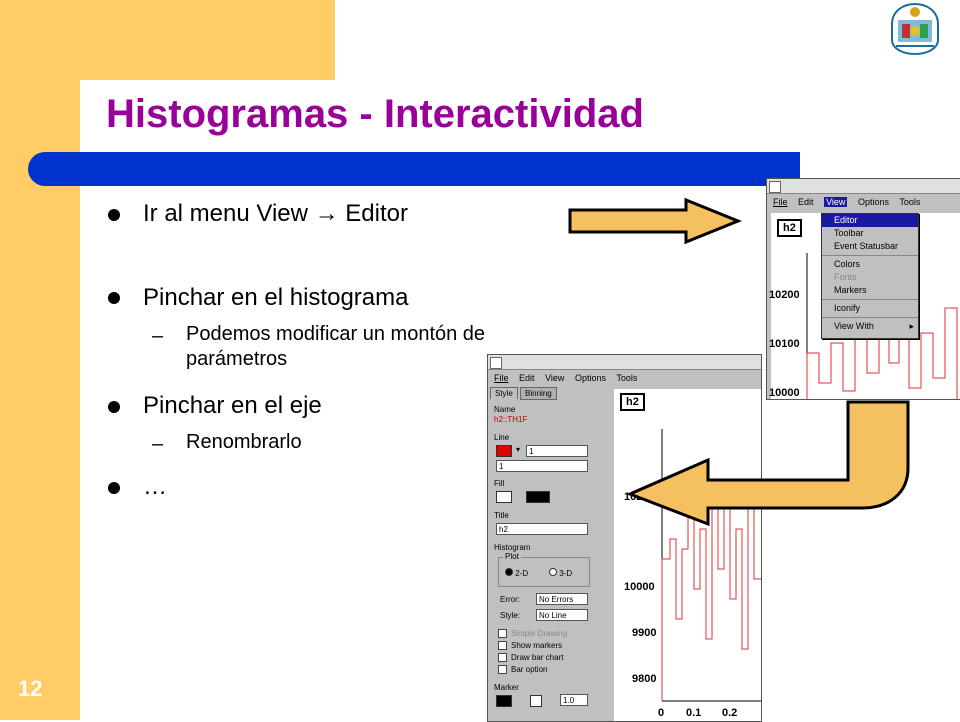 The image size is (960, 722). What do you see at coordinates (870, 220) in the screenshot?
I see `menu-item-editor: Editor` at bounding box center [870, 220].